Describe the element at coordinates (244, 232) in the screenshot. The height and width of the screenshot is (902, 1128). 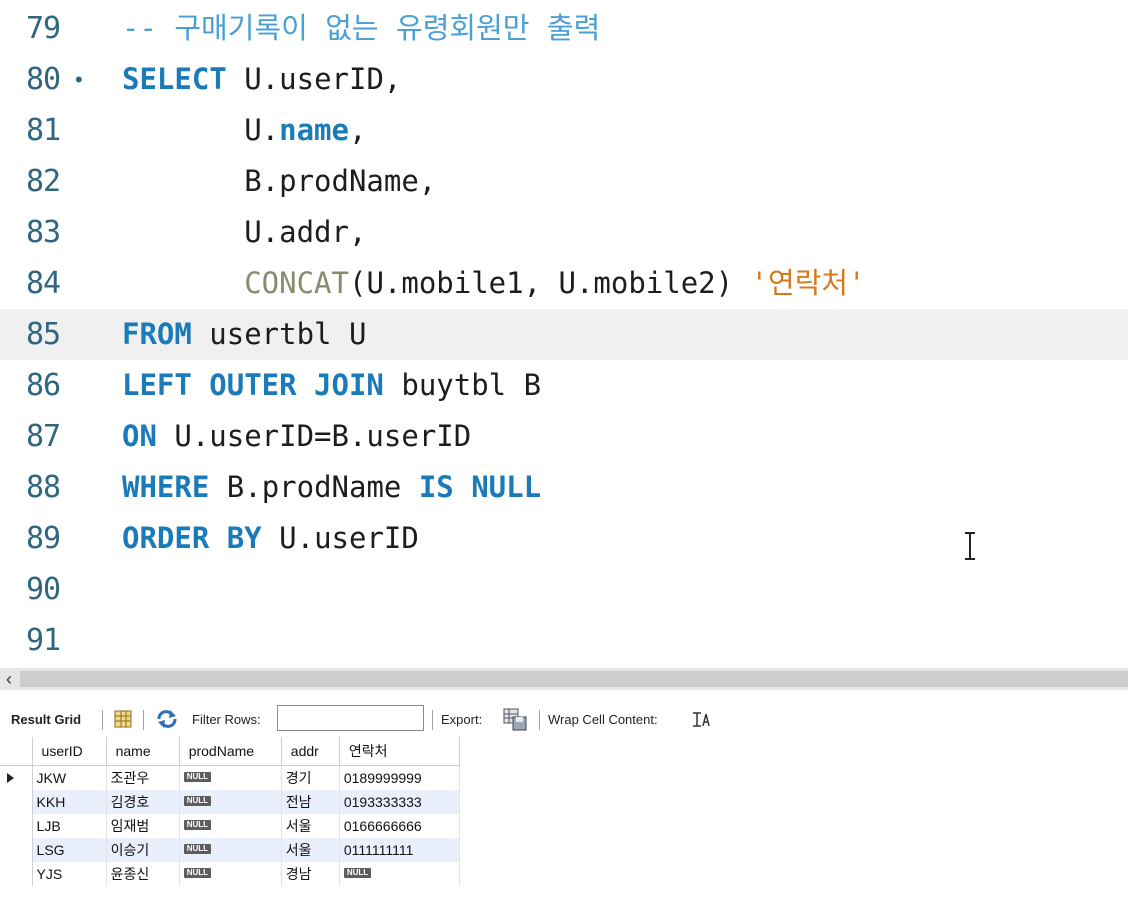
I see `code-text: U.addr,` at that location.